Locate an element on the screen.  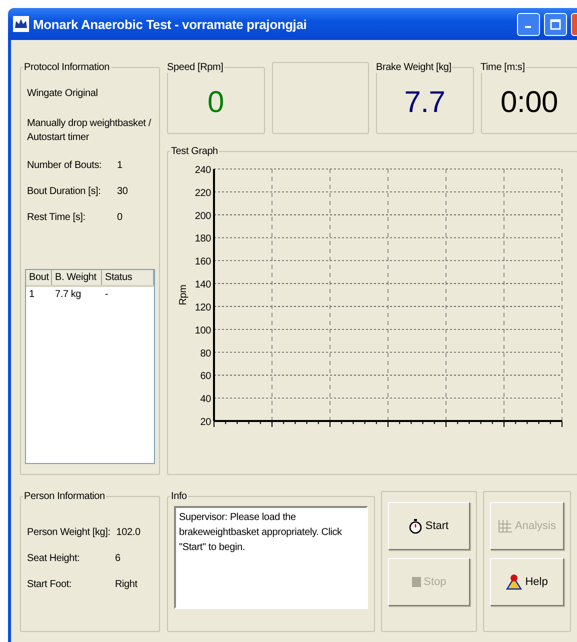
table-cell-text: 7.7 kg is located at coordinates (68, 295).